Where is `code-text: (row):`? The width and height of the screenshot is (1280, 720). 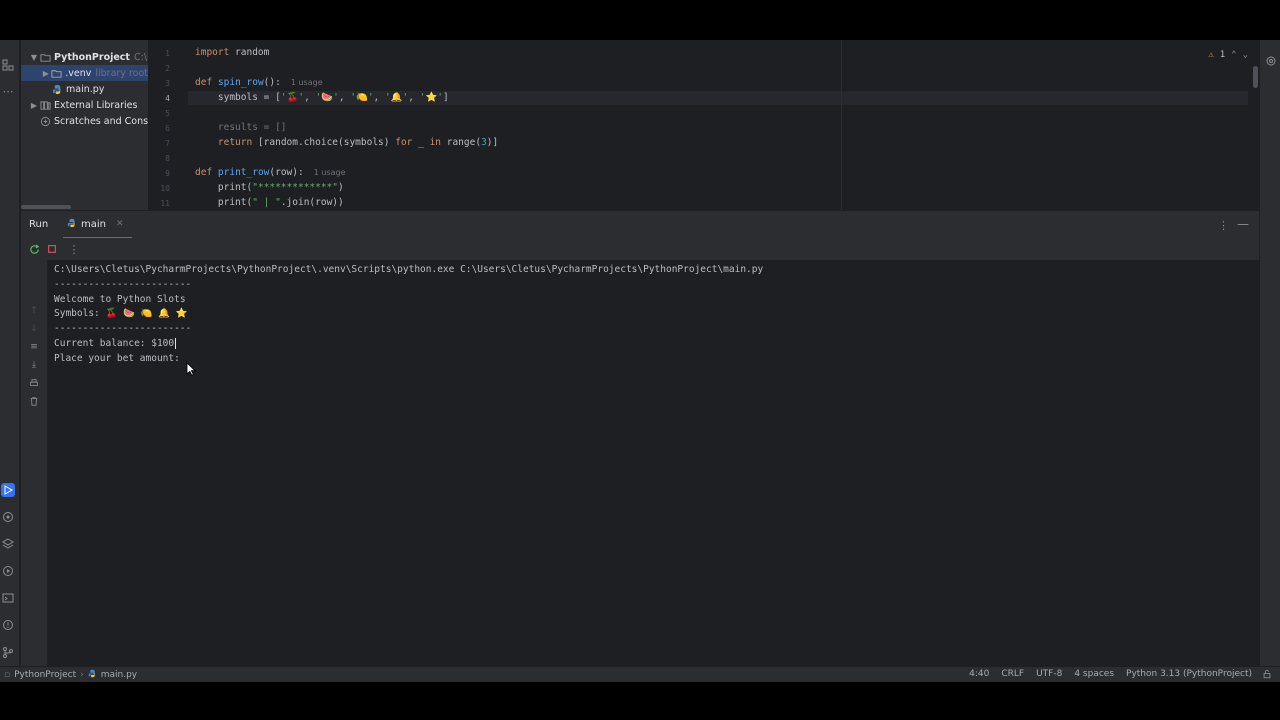
code-text: (row): is located at coordinates (286, 172).